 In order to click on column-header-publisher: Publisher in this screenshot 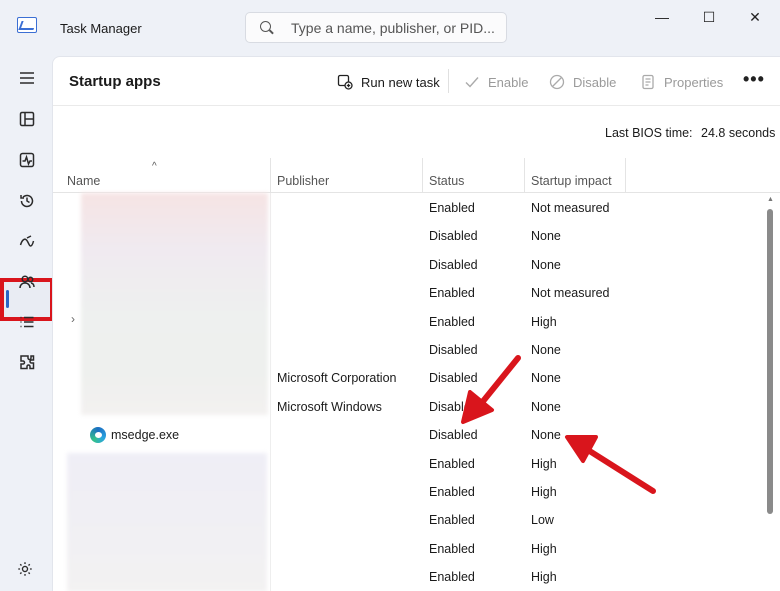, I will do `click(303, 181)`.